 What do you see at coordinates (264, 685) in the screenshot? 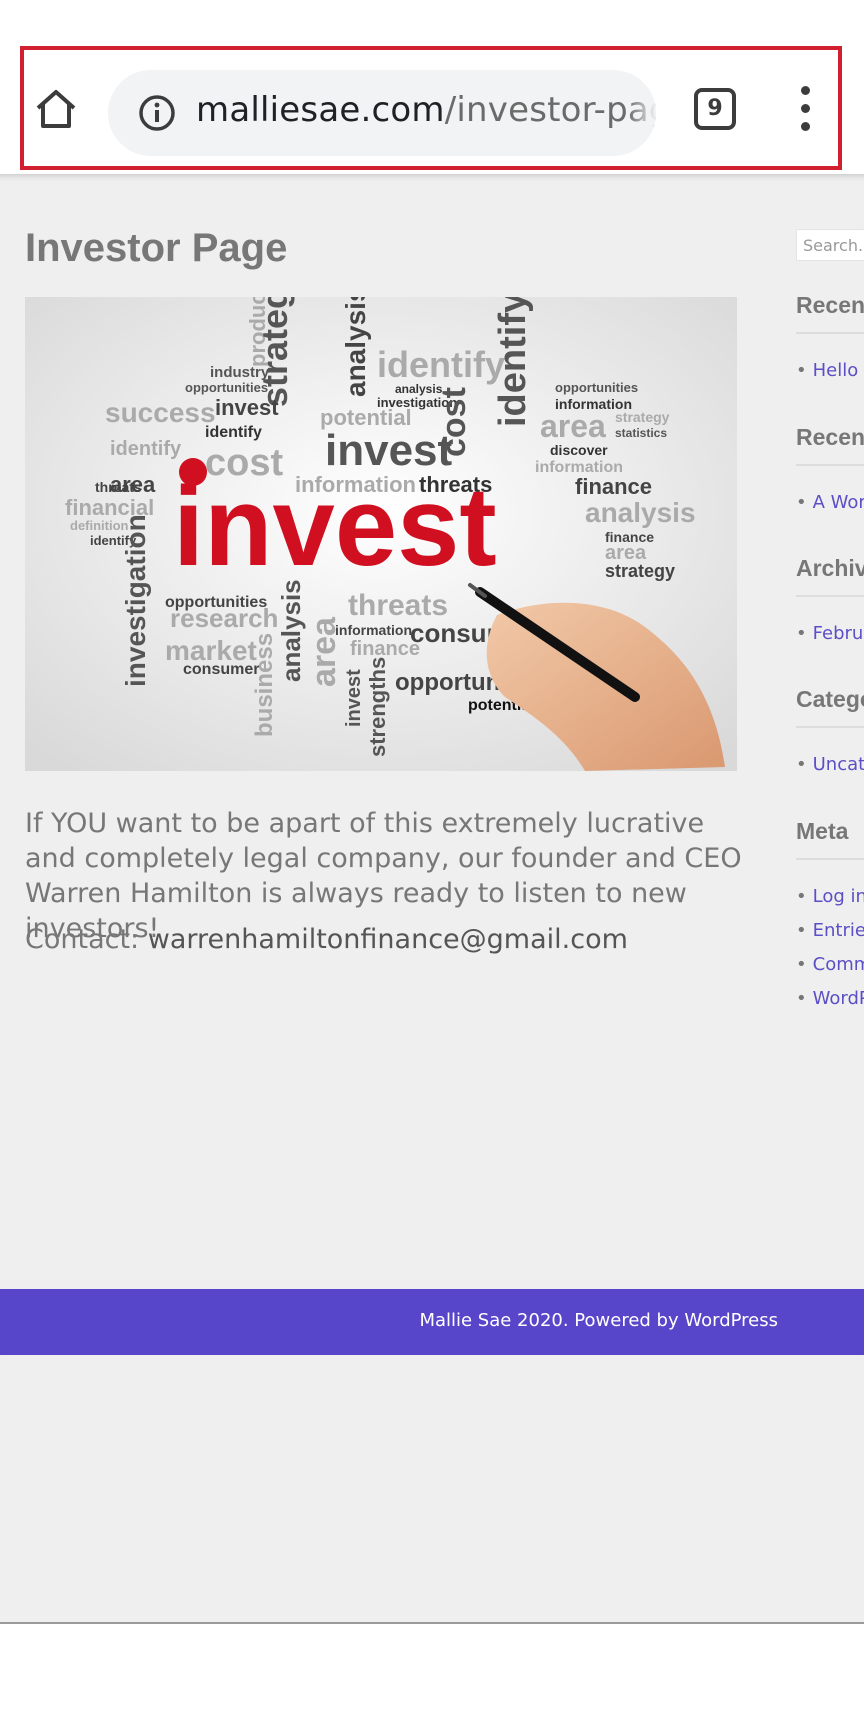
I see `svg-text: business` at bounding box center [264, 685].